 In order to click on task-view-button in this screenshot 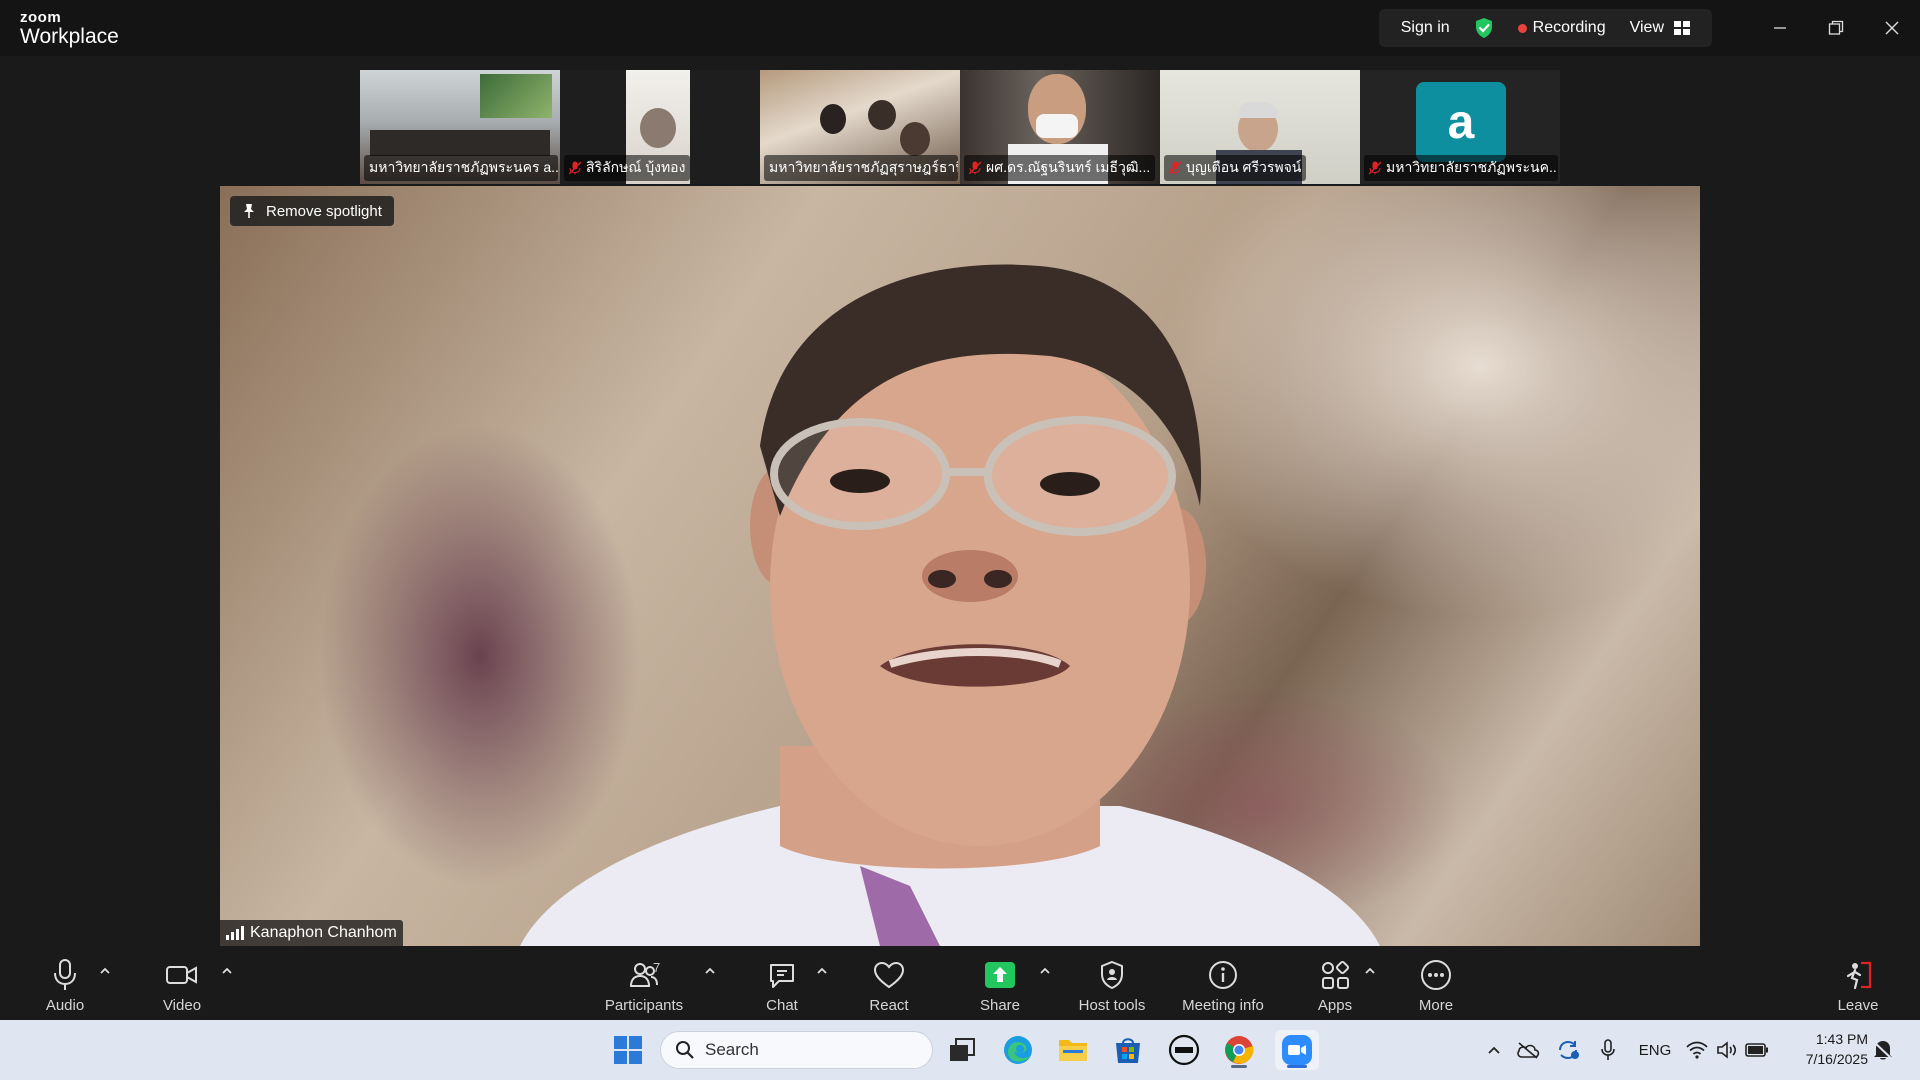, I will do `click(962, 1050)`.